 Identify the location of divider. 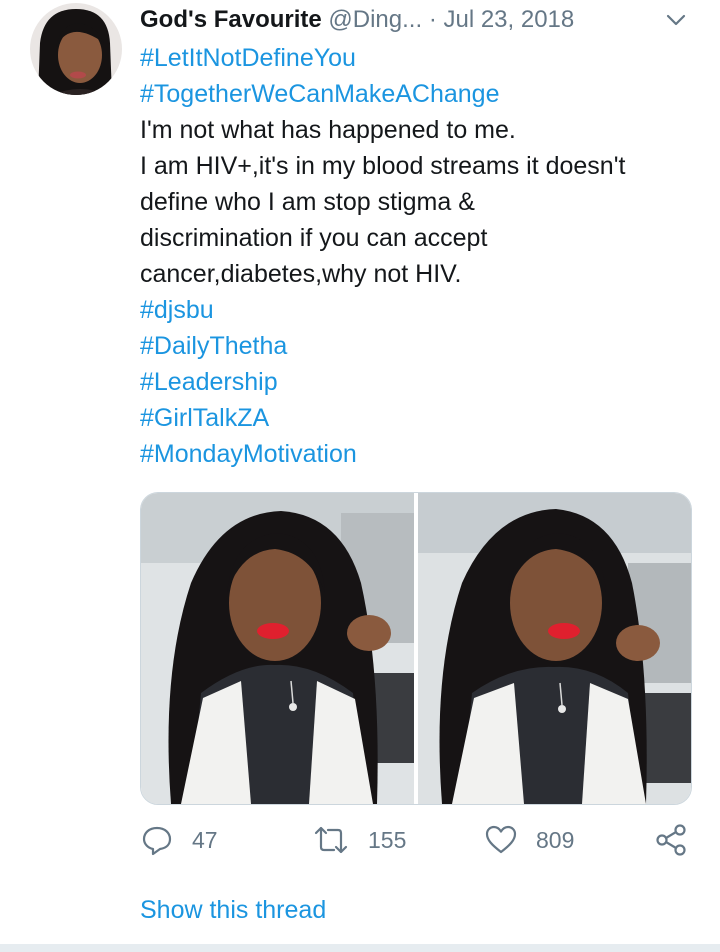
(360, 948).